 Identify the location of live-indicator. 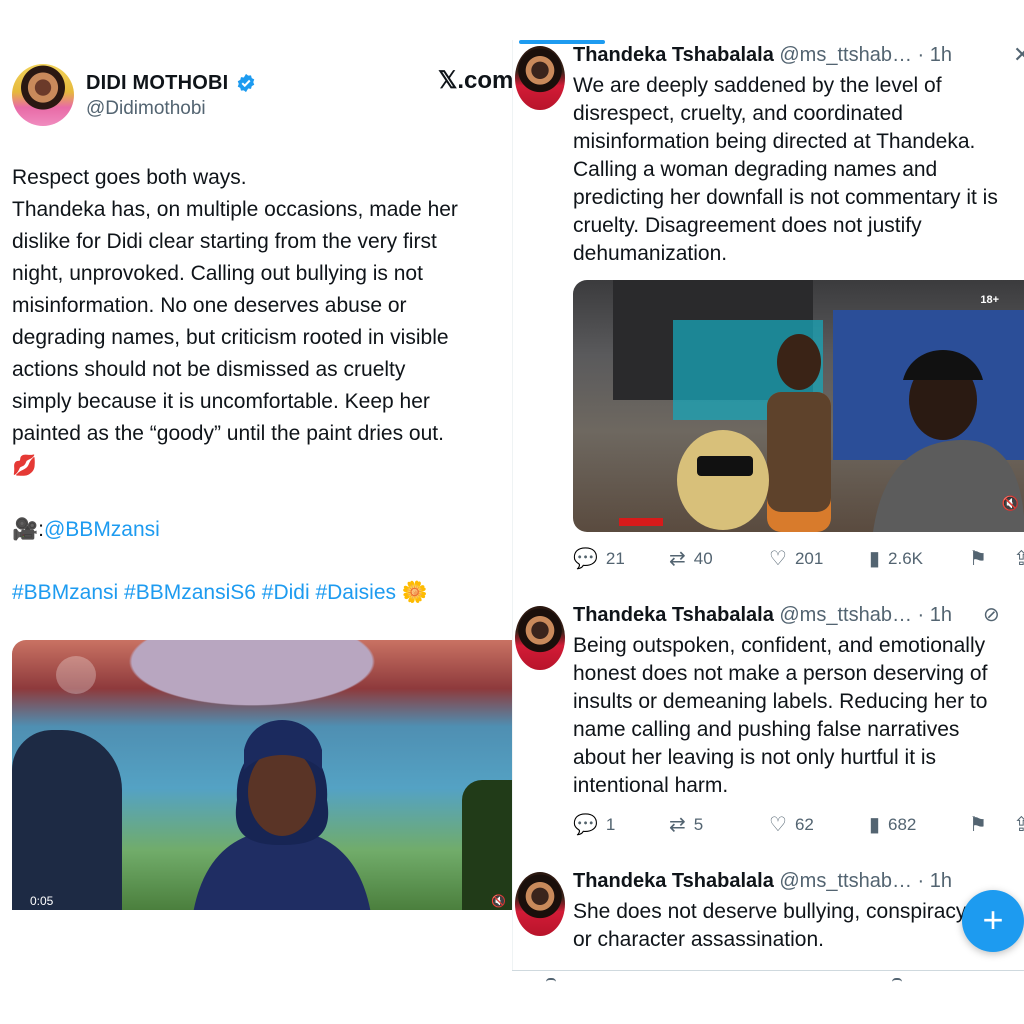
(641, 522).